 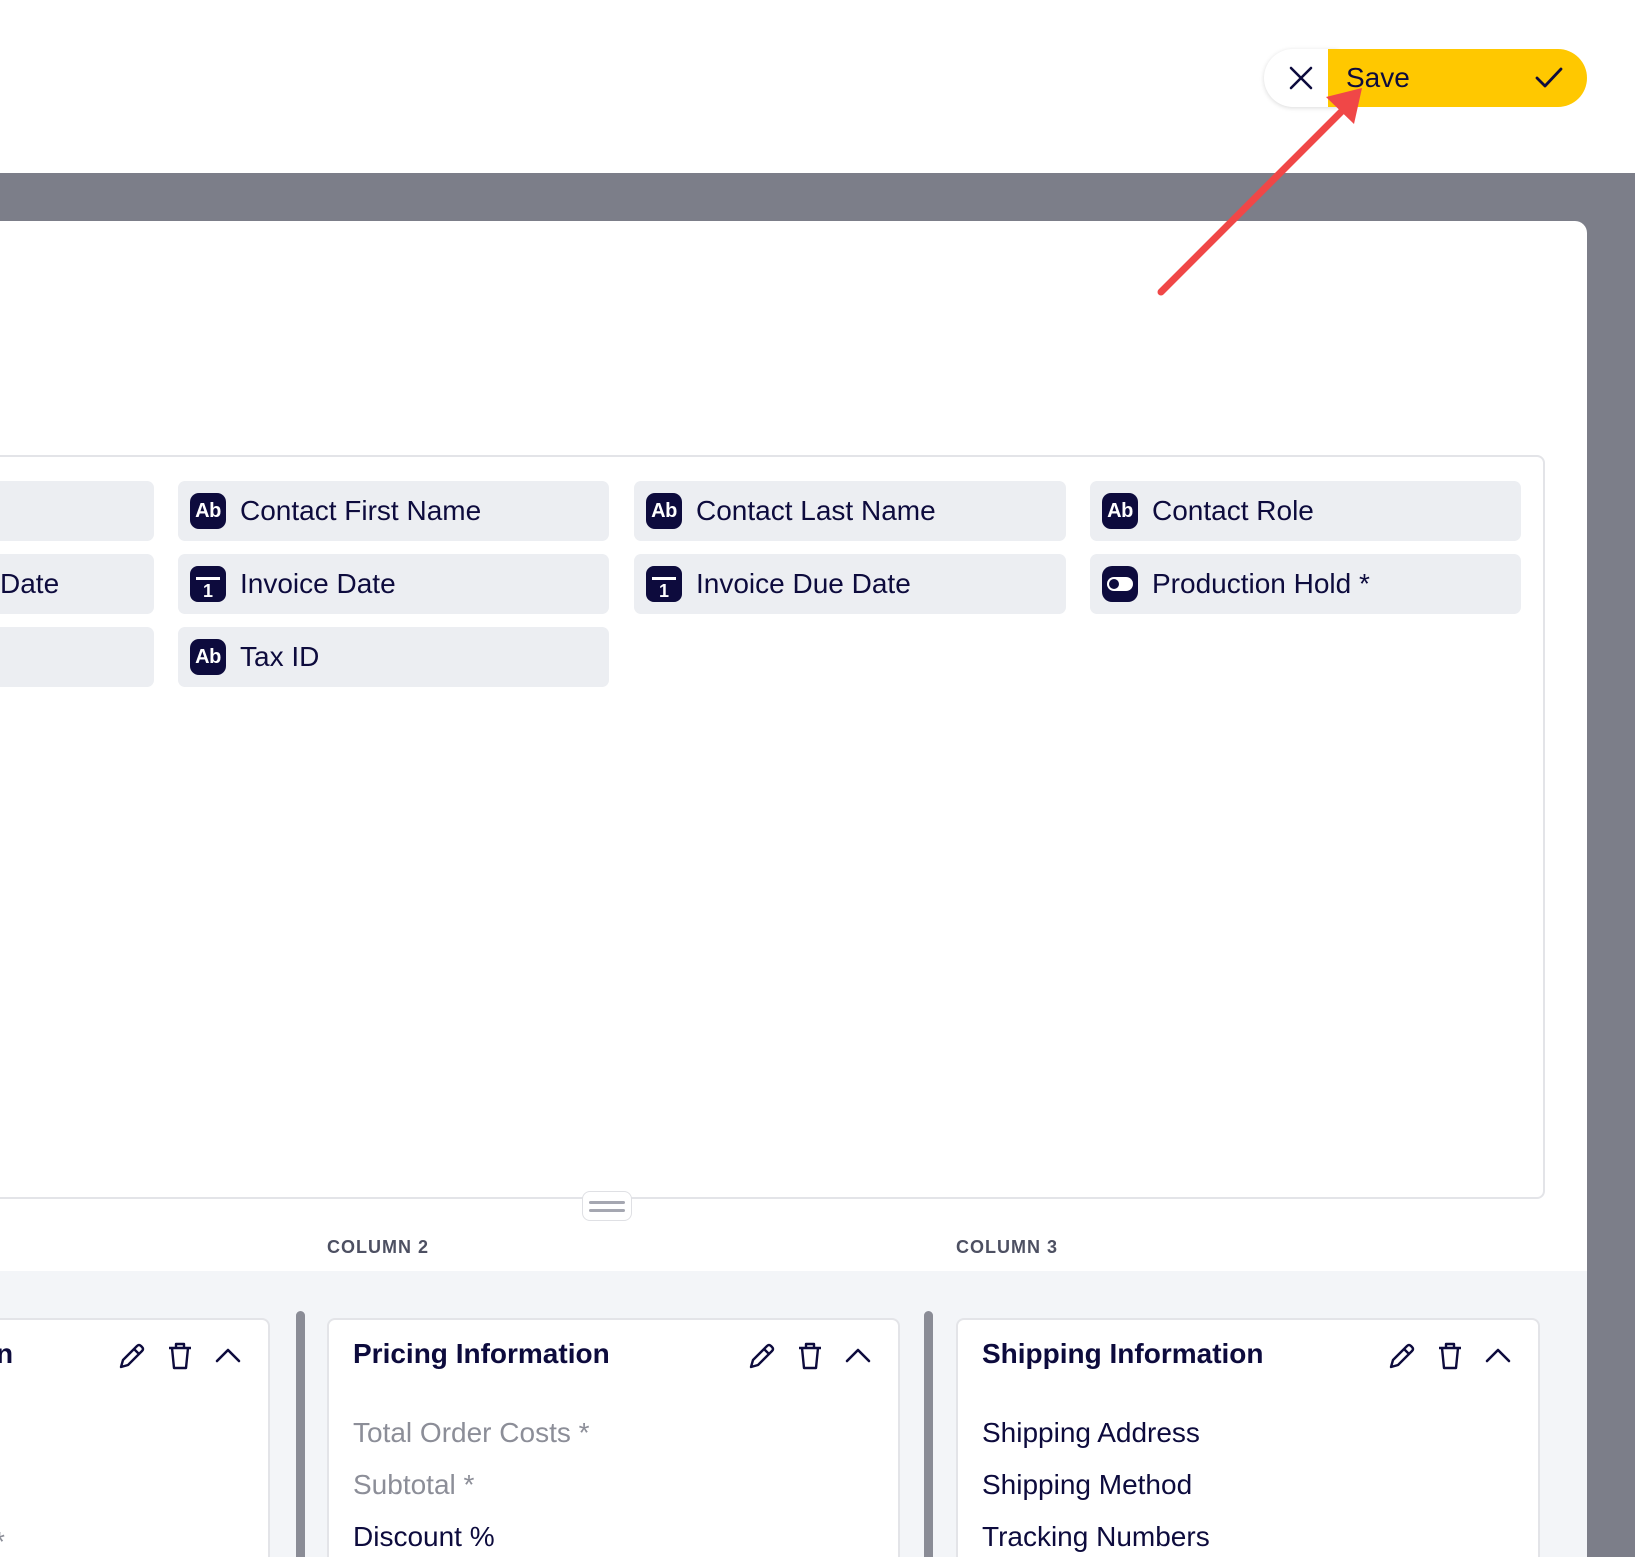 I want to click on card-title: n, so click(x=7, y=1353).